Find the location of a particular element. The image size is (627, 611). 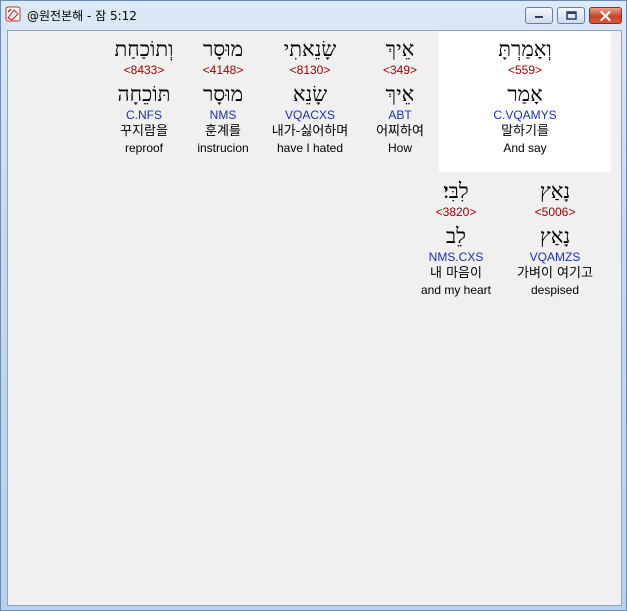

close-button is located at coordinates (605, 15).